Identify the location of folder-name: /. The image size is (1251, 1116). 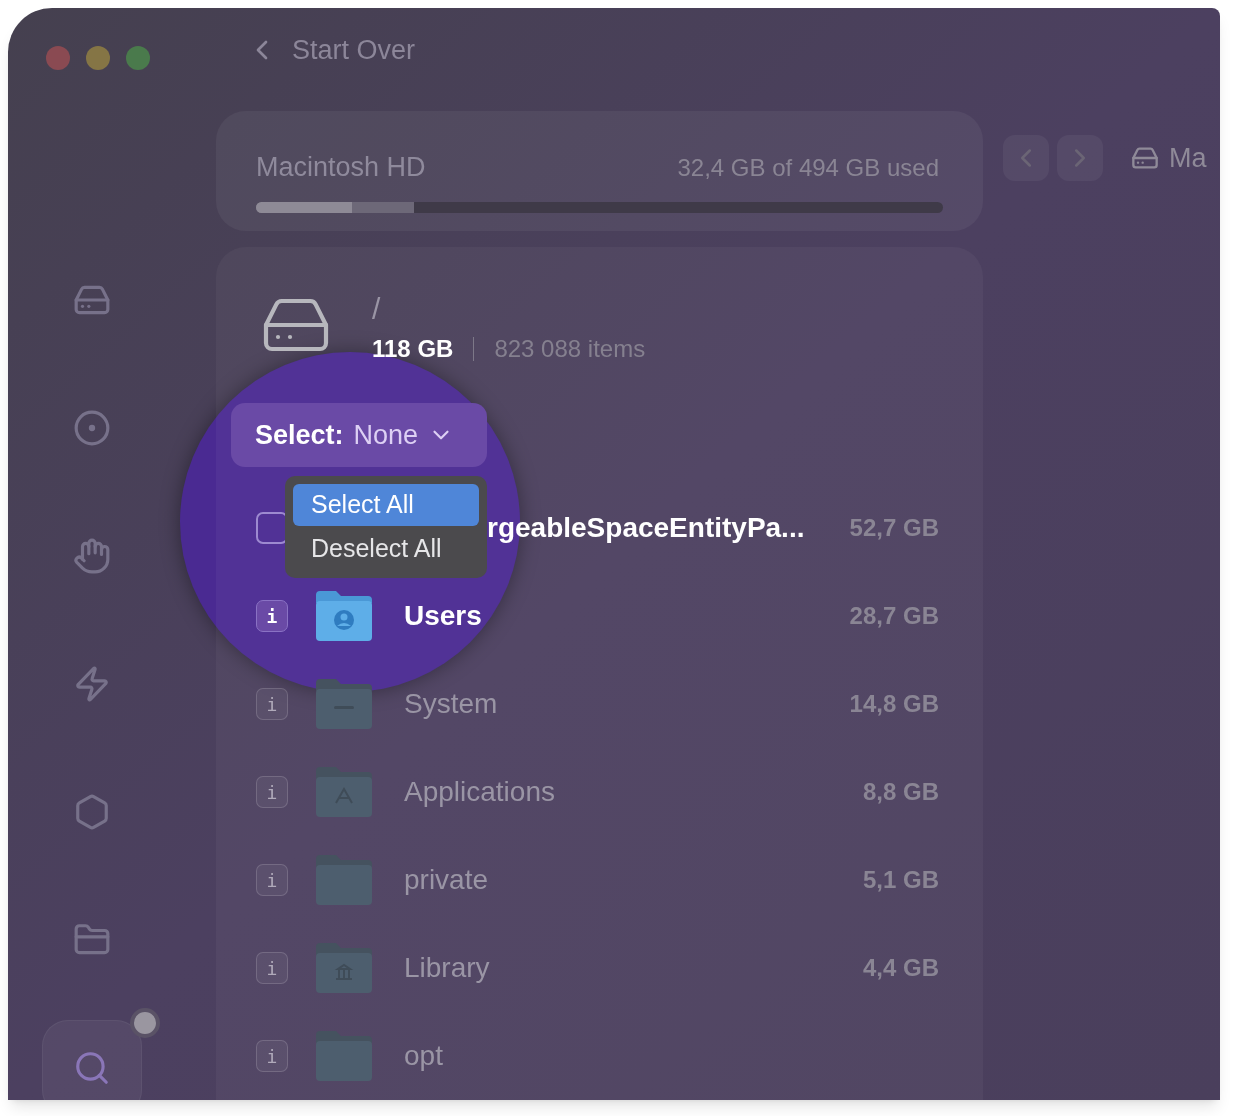
(377, 309).